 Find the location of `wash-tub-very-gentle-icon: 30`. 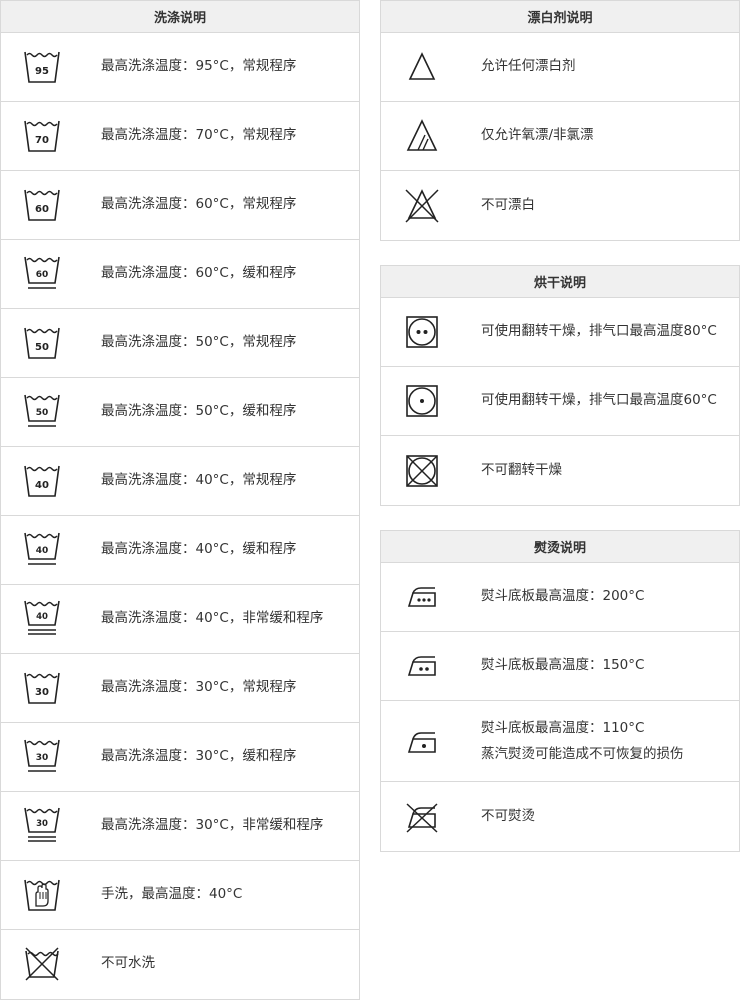

wash-tub-very-gentle-icon: 30 is located at coordinates (42, 826).